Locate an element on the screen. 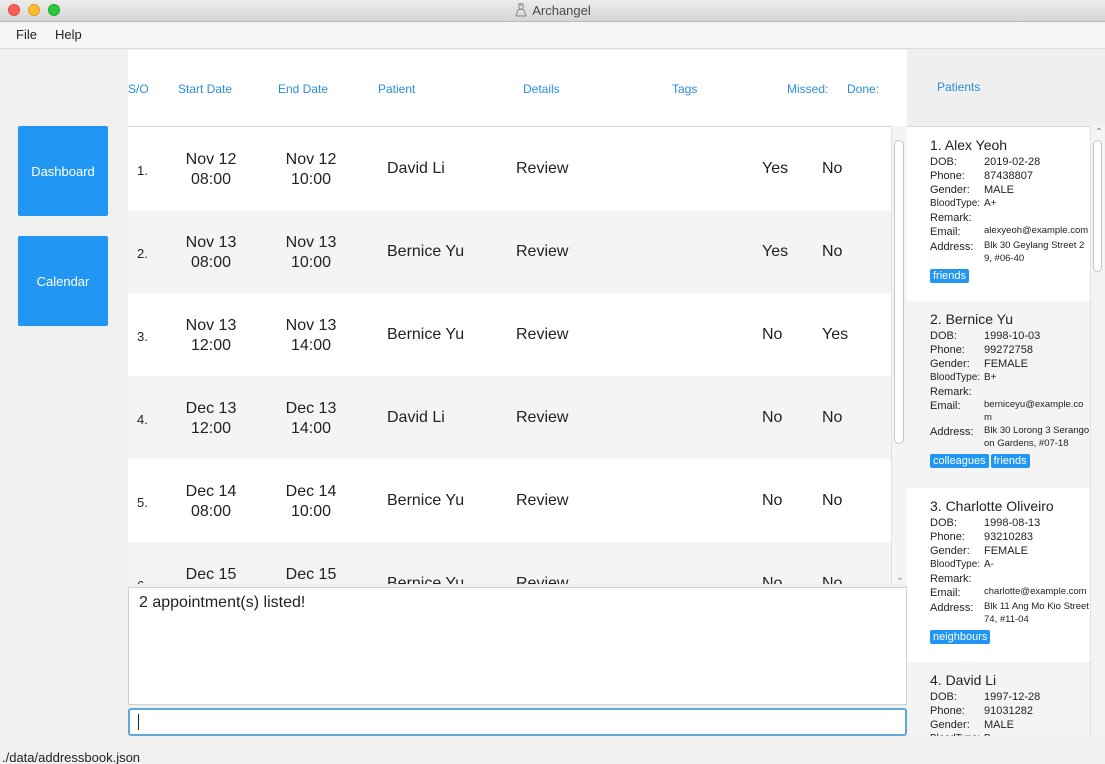  patient-card-name: 3. Charlotte Oliveiro is located at coordinates (992, 506).